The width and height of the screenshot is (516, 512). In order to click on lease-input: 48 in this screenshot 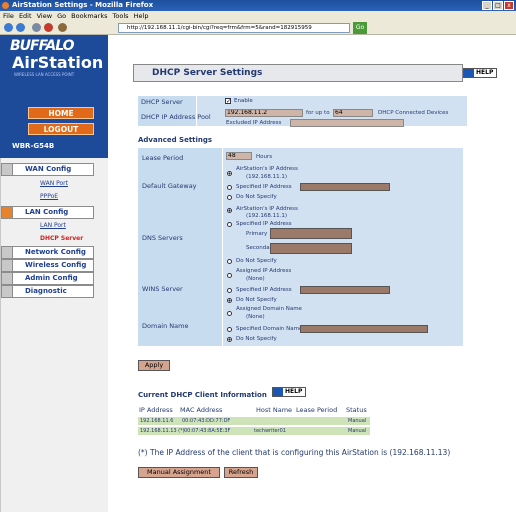, I will do `click(239, 156)`.